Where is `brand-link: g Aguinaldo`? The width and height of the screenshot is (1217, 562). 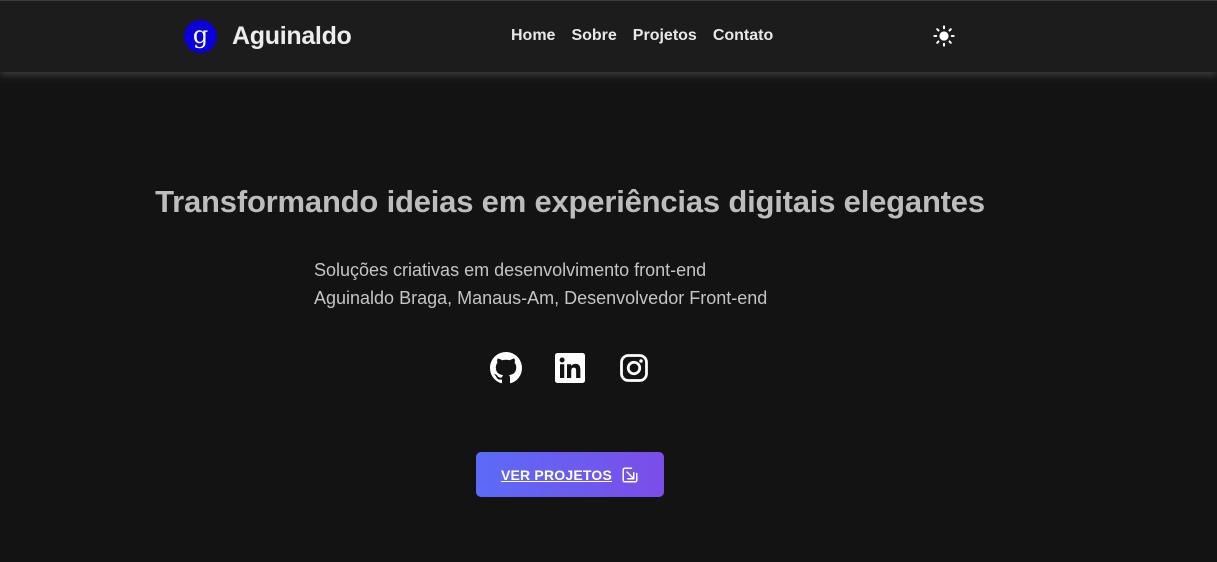
brand-link: g Aguinaldo is located at coordinates (268, 36).